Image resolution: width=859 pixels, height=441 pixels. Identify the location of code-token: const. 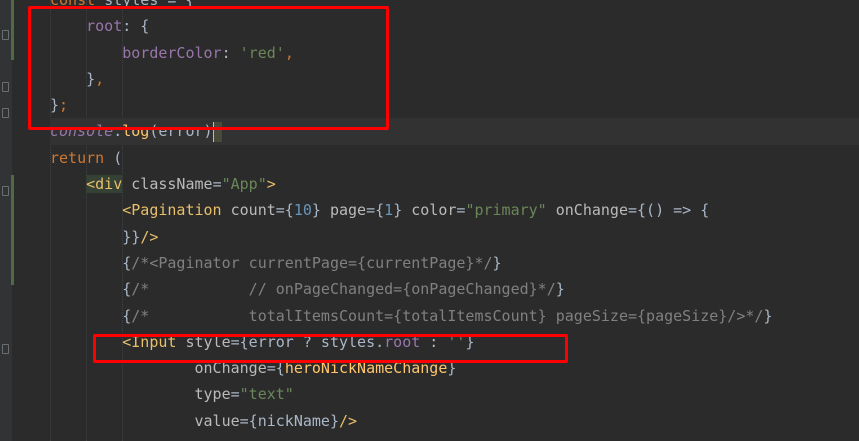
(77, 4).